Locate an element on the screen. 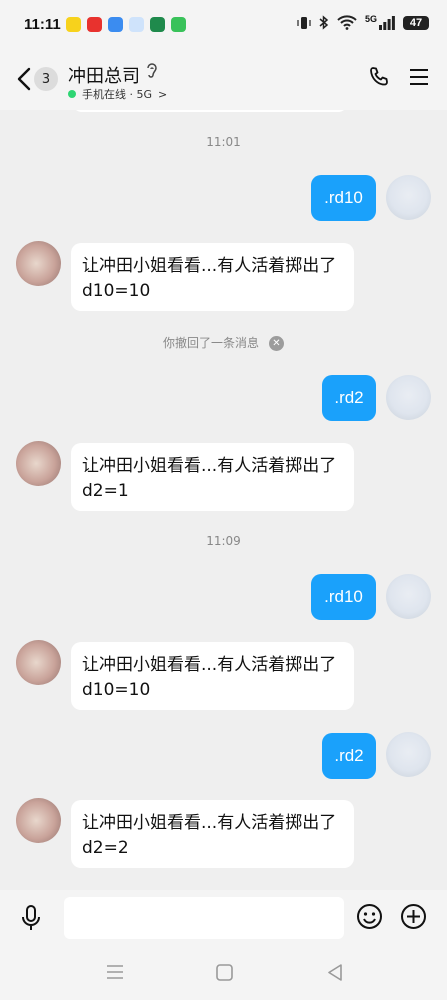 Image resolution: width=447 pixels, height=1000 pixels. timestamp: 11:09 is located at coordinates (223, 541).